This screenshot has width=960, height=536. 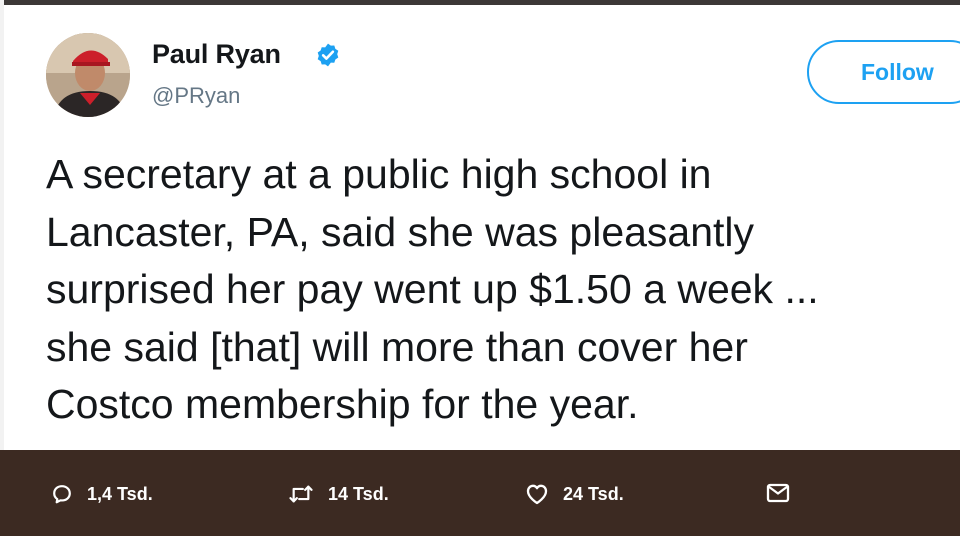 I want to click on tweet-text-line: Lancaster, PA, said she was pleasantly, so click(x=400, y=231).